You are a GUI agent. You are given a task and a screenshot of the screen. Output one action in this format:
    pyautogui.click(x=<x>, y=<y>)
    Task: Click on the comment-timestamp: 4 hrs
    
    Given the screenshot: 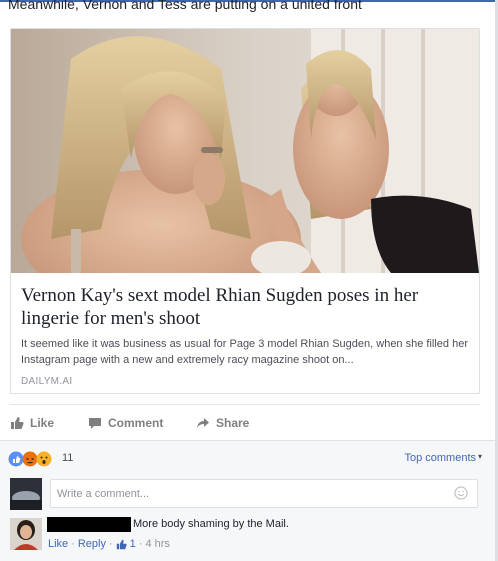 What is the action you would take?
    pyautogui.click(x=157, y=544)
    